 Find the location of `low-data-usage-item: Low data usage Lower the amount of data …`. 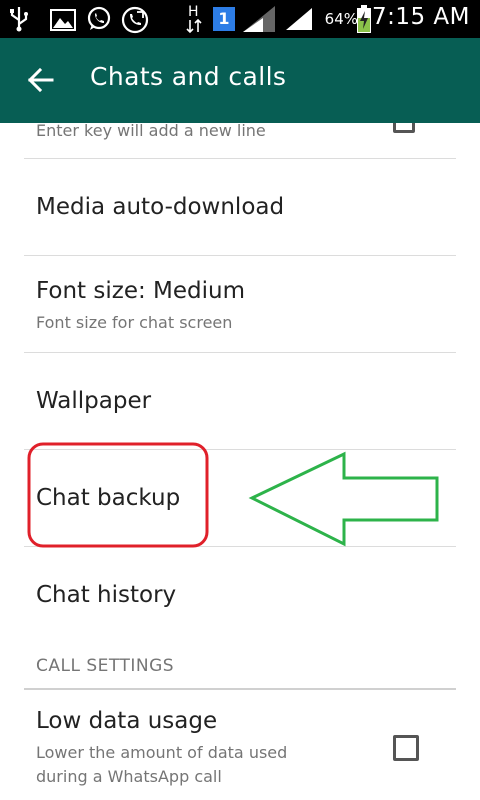

low-data-usage-item: Low data usage Lower the amount of data … is located at coordinates (240, 745).